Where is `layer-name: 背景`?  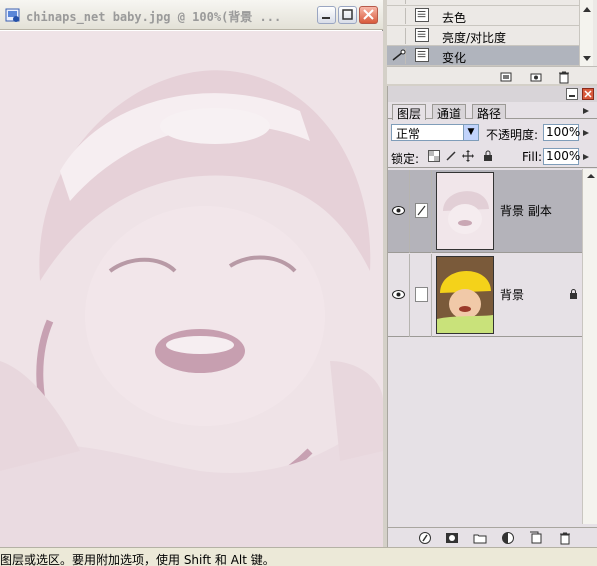
layer-name: 背景 is located at coordinates (512, 295).